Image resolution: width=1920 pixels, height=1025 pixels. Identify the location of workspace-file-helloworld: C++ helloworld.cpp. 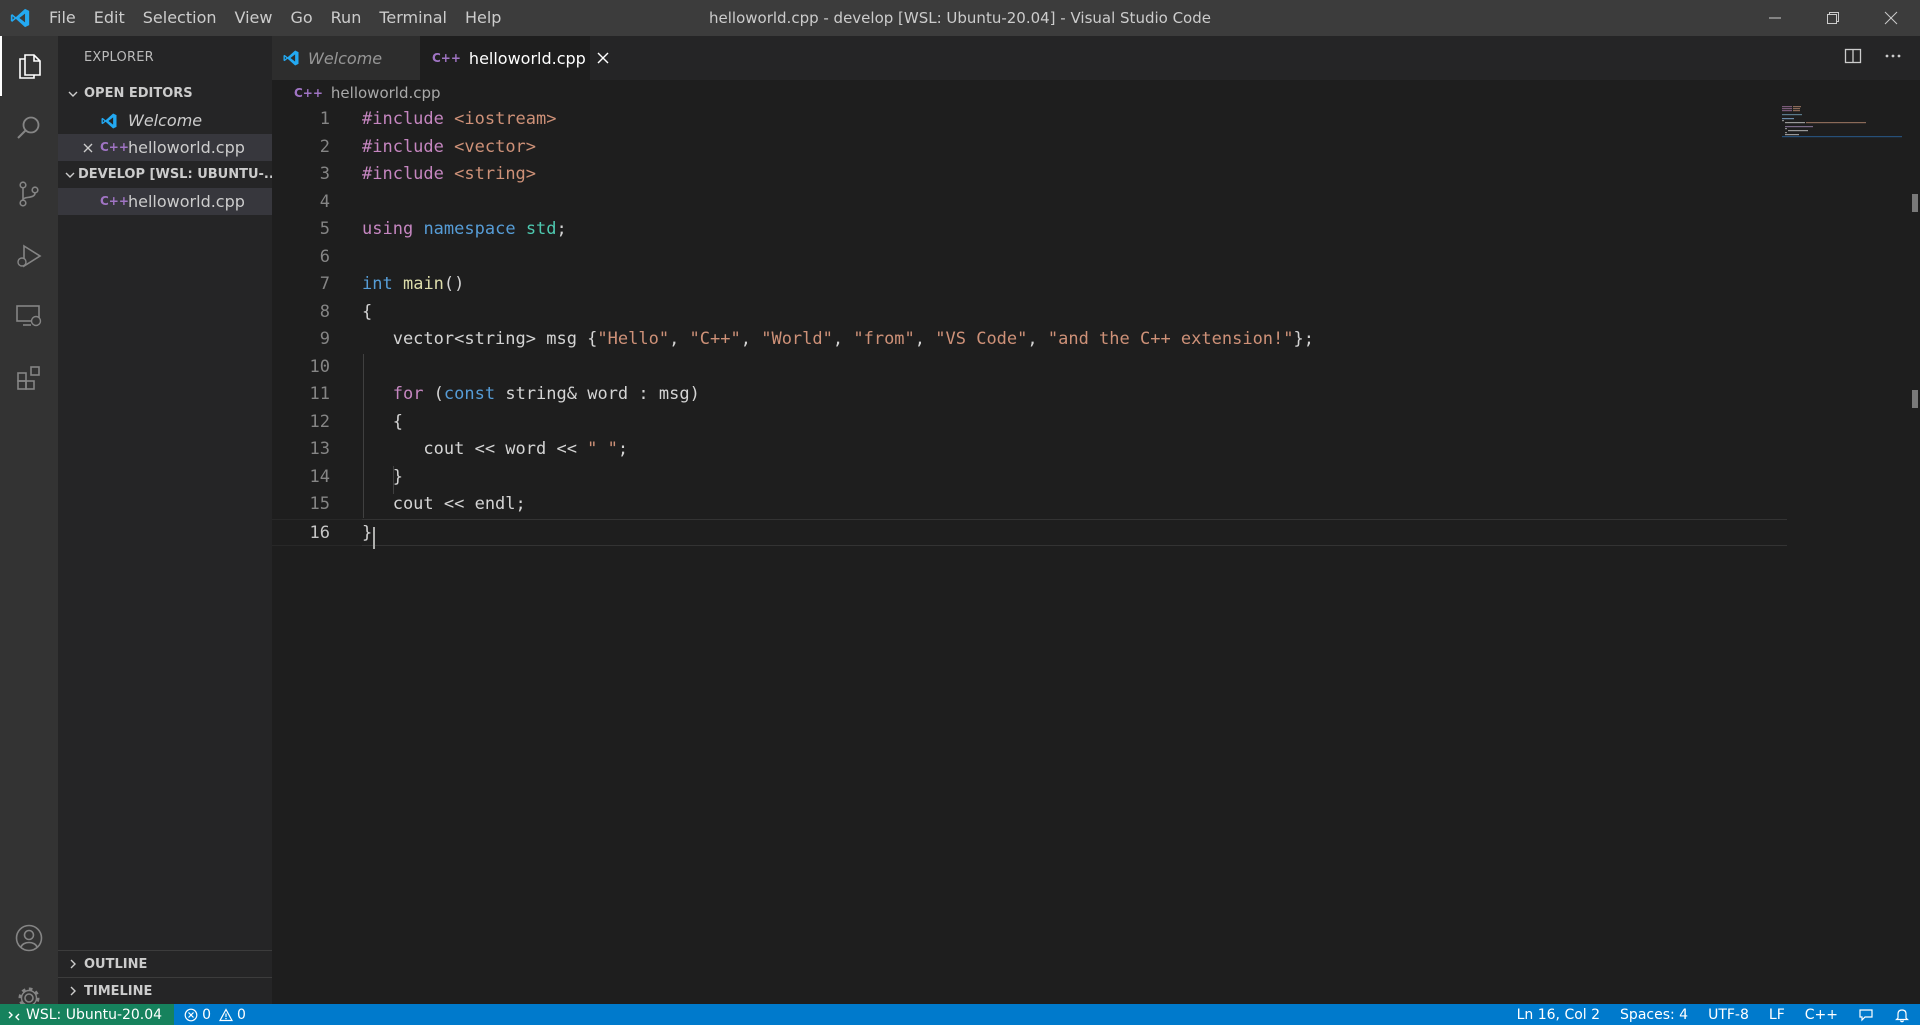
(165, 201).